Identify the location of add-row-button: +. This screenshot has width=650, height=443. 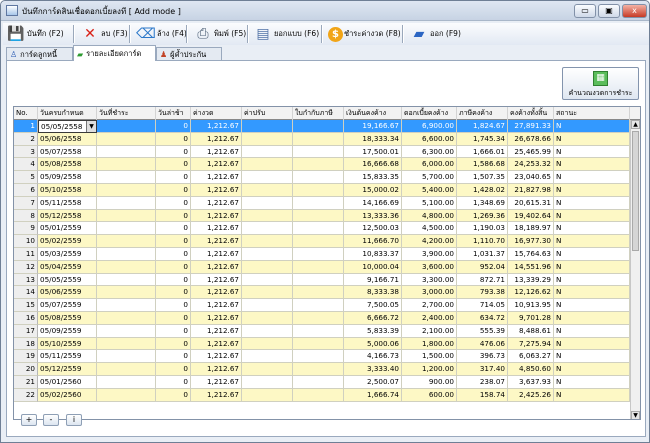
(29, 420).